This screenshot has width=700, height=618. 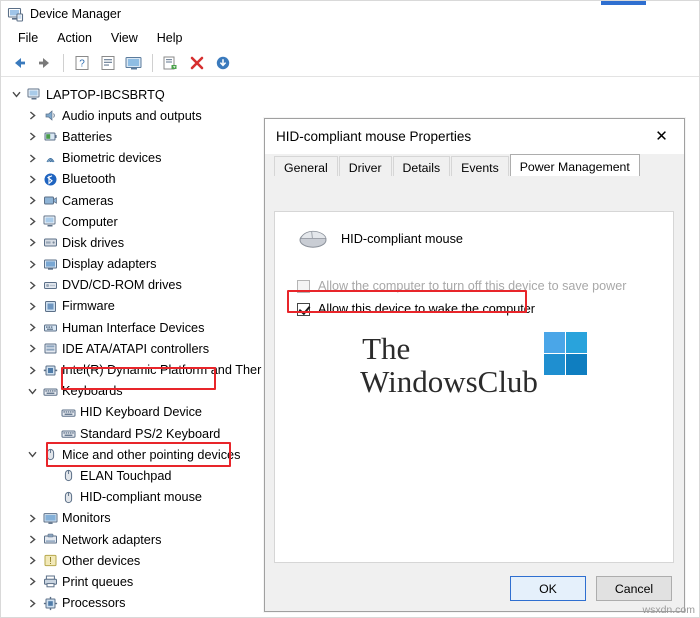 What do you see at coordinates (350, 615) in the screenshot?
I see `tree-item: Security devices` at bounding box center [350, 615].